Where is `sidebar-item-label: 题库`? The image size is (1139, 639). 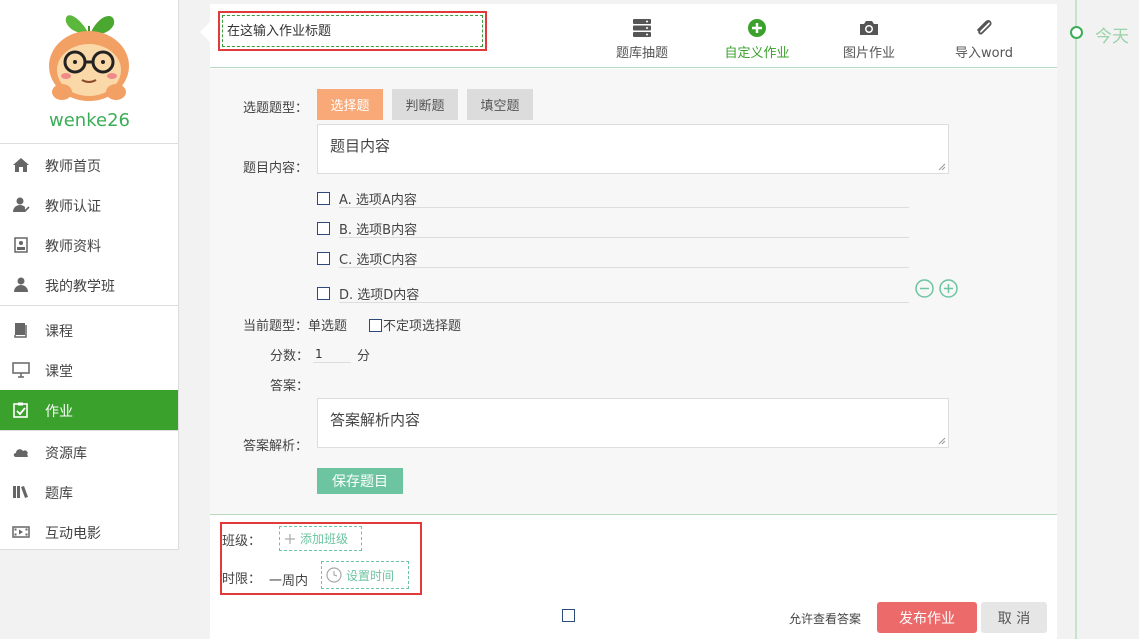
sidebar-item-label: 题库 is located at coordinates (59, 494).